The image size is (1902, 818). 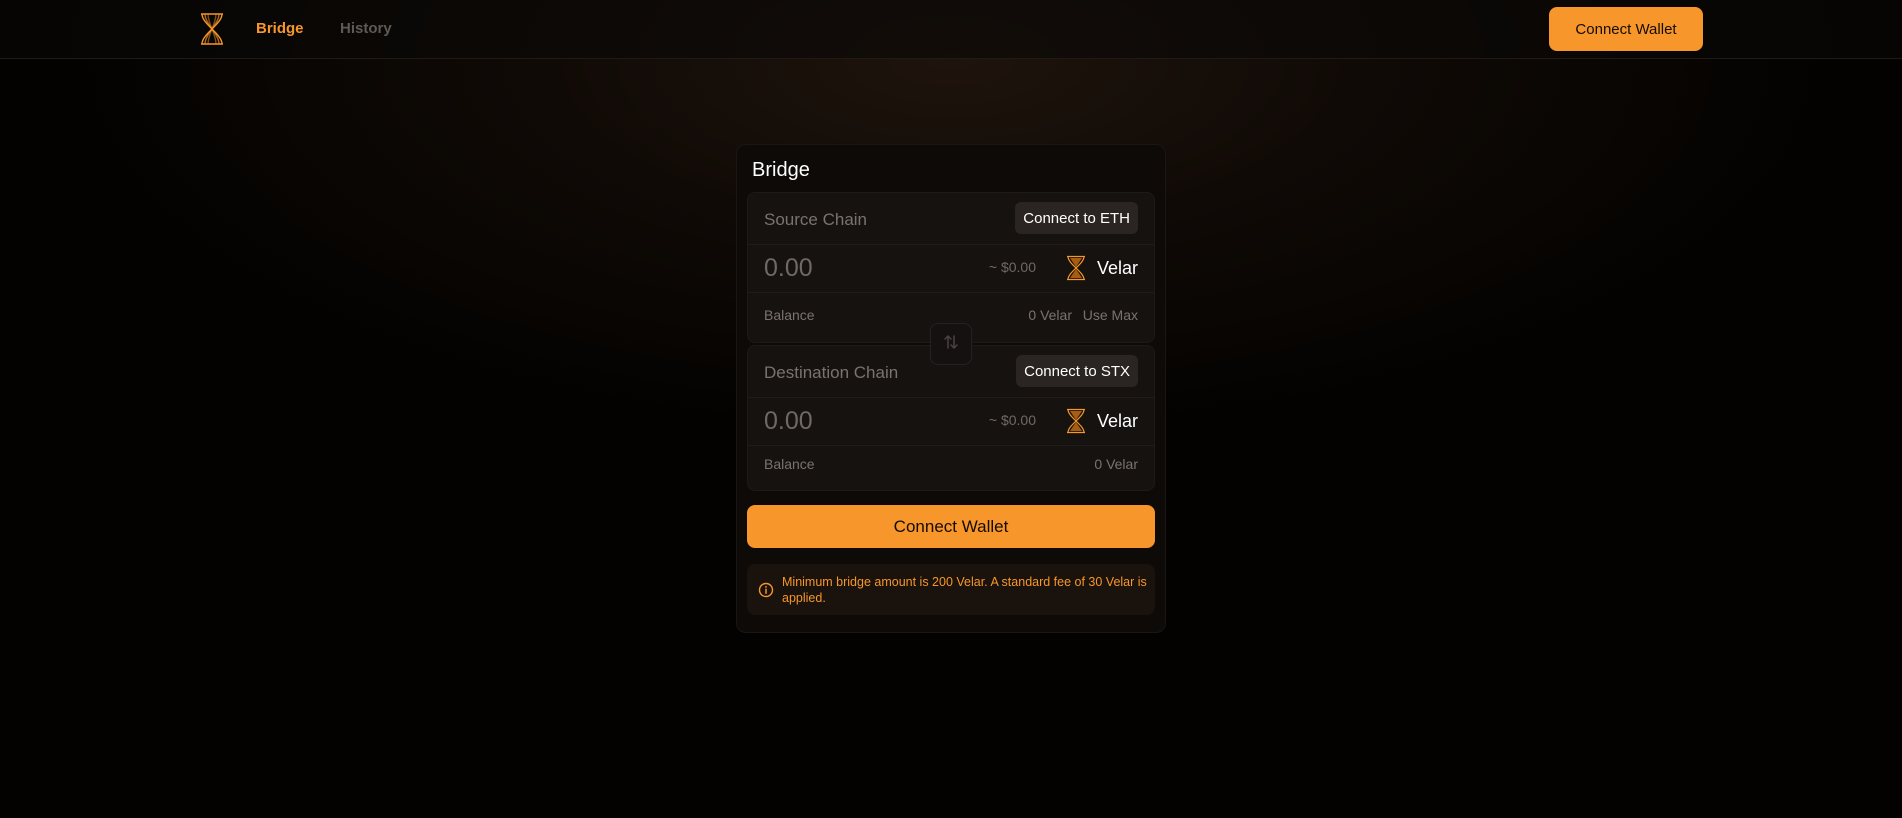 I want to click on info-icon, so click(x=766, y=590).